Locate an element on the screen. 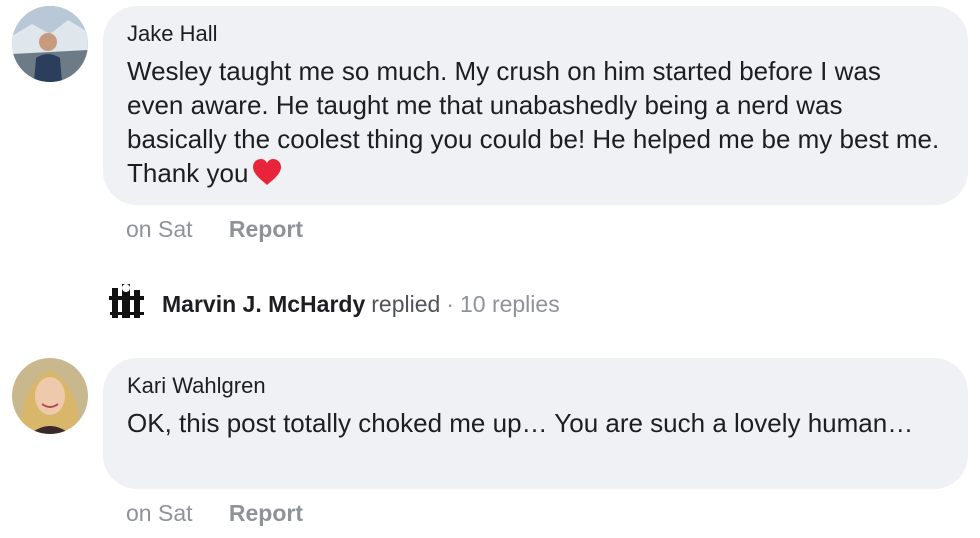 The height and width of the screenshot is (538, 980). replies-summary: Marvin J. McHardy replied · 10 replies is located at coordinates (334, 304).